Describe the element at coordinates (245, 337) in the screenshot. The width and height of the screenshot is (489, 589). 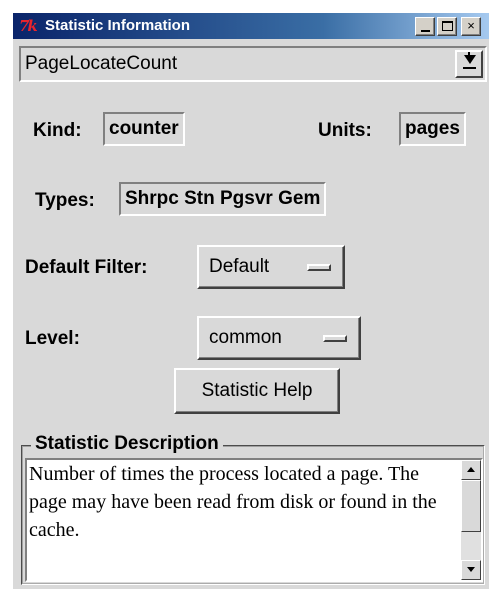
I see `level-value: common` at that location.